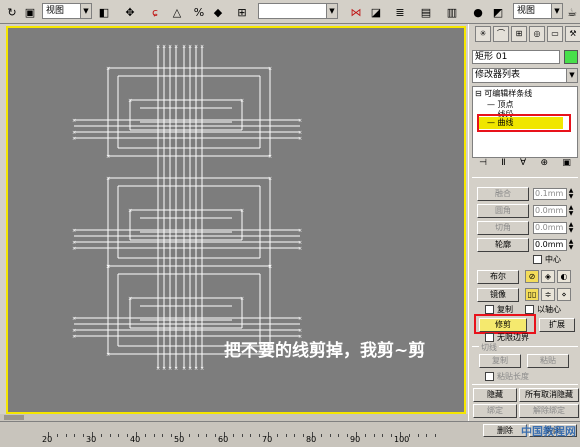  I want to click on spinner-snap-icon: ◆, so click(218, 12).